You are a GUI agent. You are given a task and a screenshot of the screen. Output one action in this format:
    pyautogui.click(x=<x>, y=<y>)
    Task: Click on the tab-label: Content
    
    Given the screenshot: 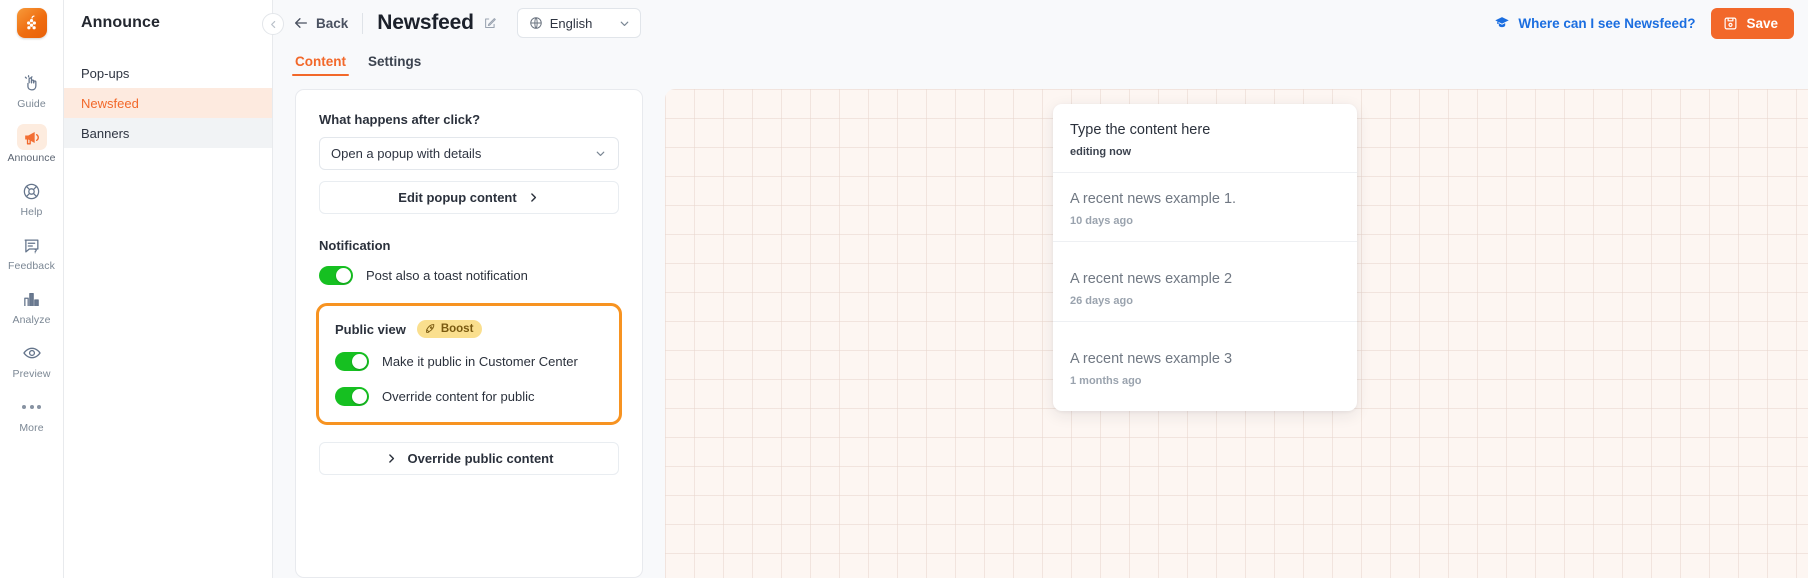 What is the action you would take?
    pyautogui.click(x=320, y=61)
    